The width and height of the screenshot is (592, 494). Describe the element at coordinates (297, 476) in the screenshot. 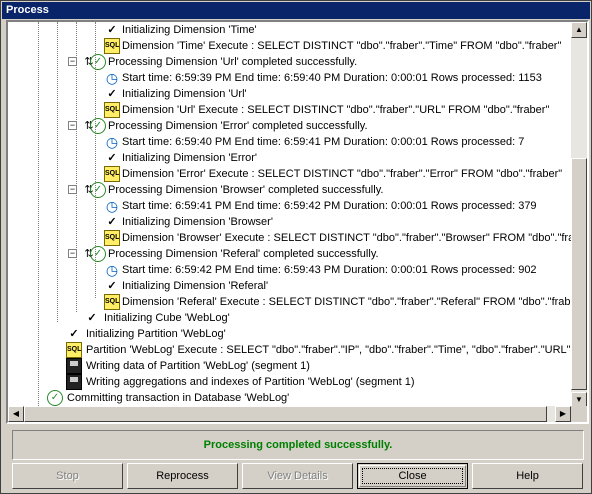

I see `view-details-button: View Details` at that location.